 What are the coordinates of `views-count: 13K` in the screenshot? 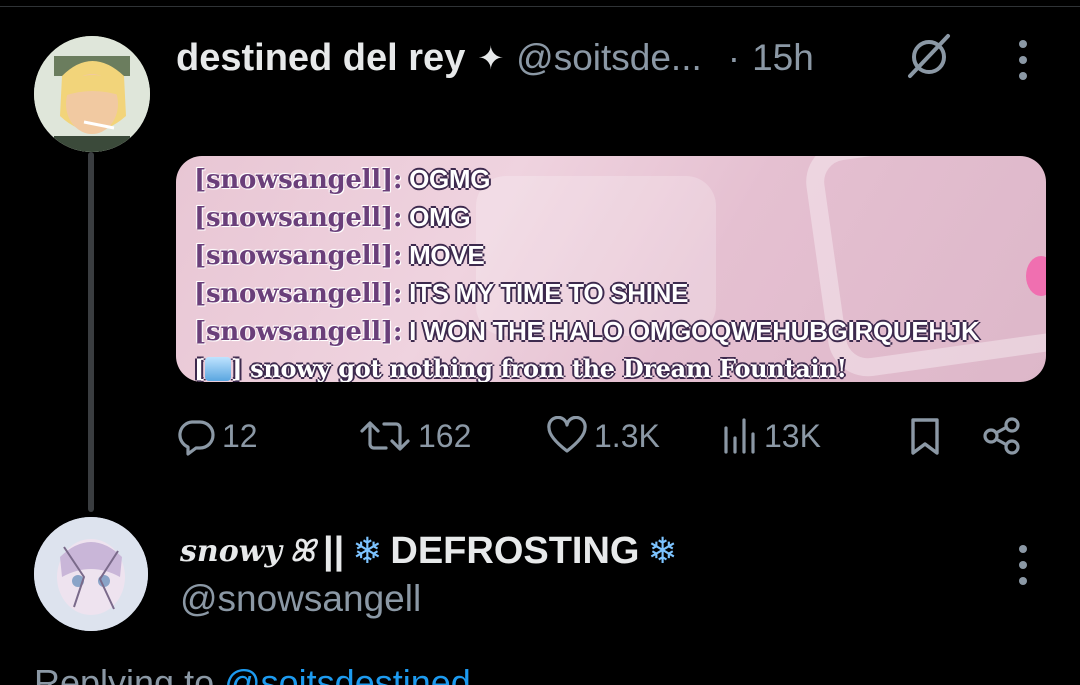 It's located at (792, 435).